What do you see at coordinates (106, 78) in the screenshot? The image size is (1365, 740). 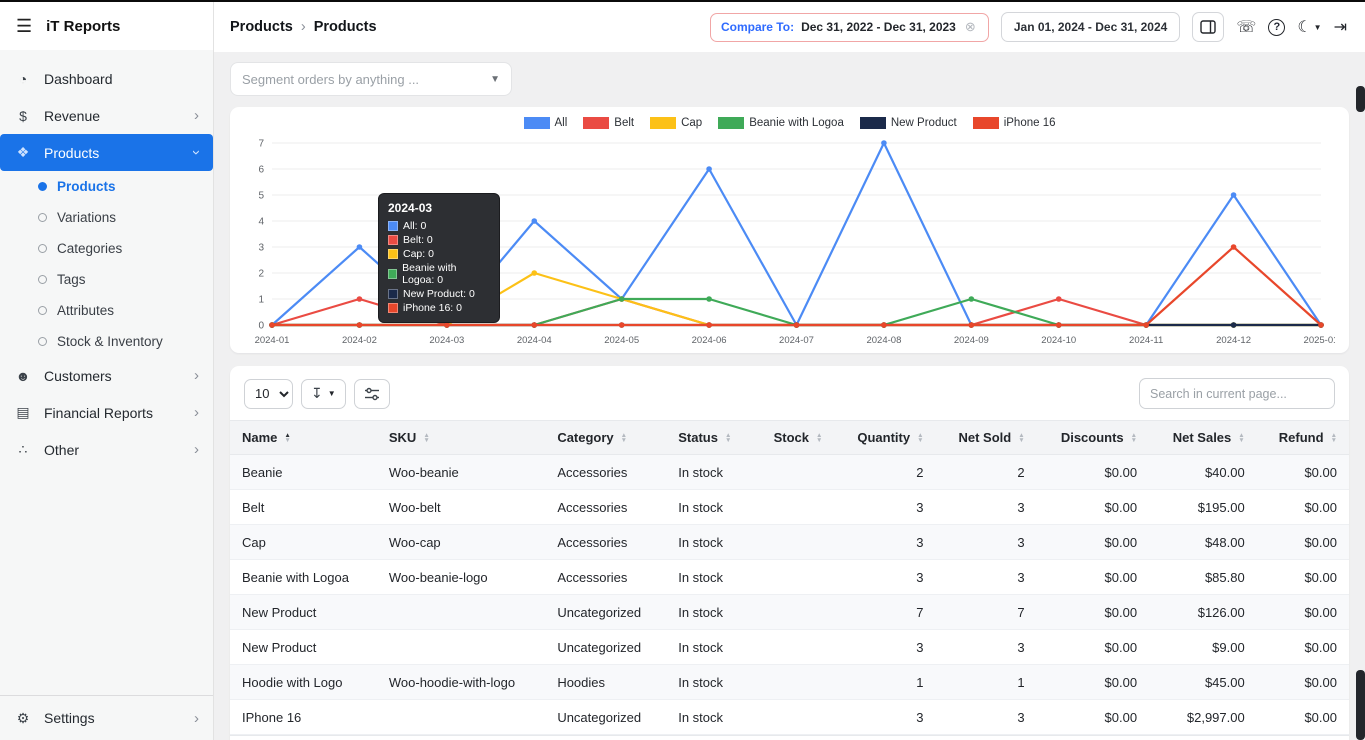 I see `sidebar-item-dashboard: ◔ Dashboard` at bounding box center [106, 78].